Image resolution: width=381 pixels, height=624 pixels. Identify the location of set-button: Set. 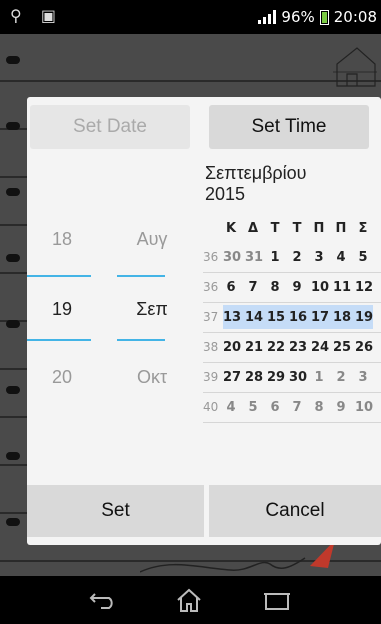
(115, 511).